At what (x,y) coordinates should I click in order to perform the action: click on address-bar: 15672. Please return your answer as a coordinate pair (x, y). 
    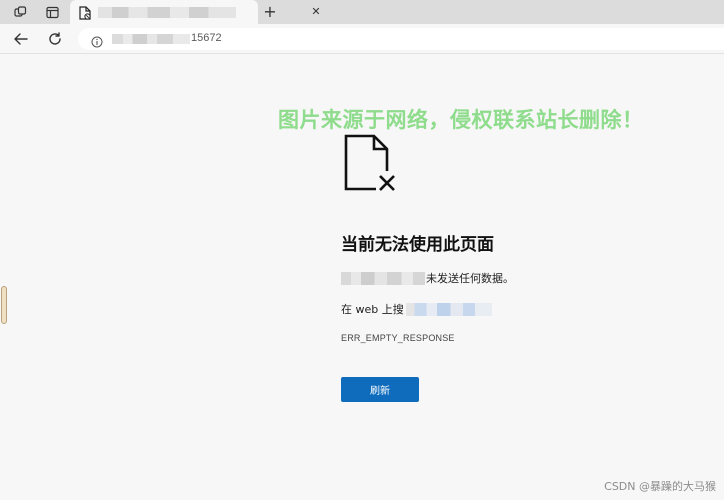
    Looking at the image, I should click on (401, 39).